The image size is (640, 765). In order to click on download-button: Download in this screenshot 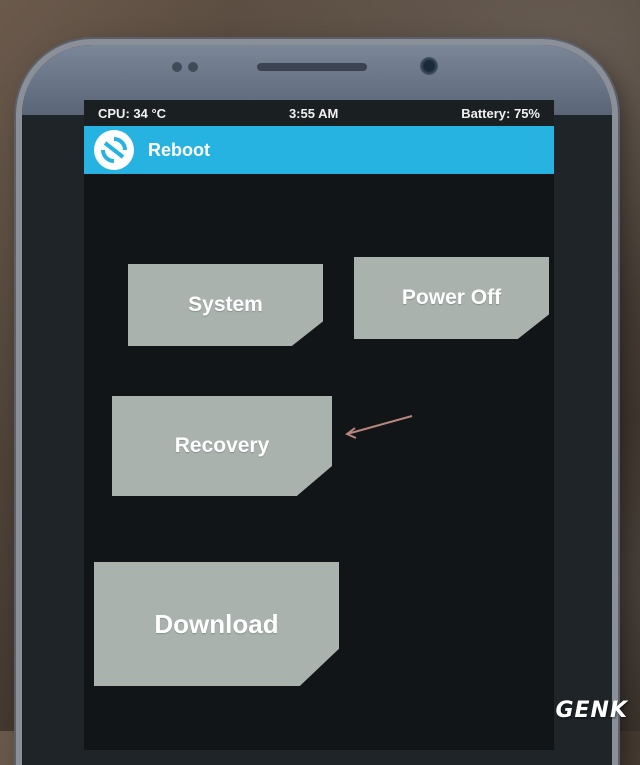, I will do `click(216, 624)`.